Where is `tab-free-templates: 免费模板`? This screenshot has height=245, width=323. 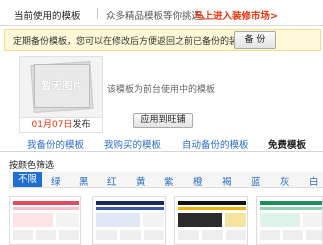
tab-free-templates: 免费模板 is located at coordinates (287, 144).